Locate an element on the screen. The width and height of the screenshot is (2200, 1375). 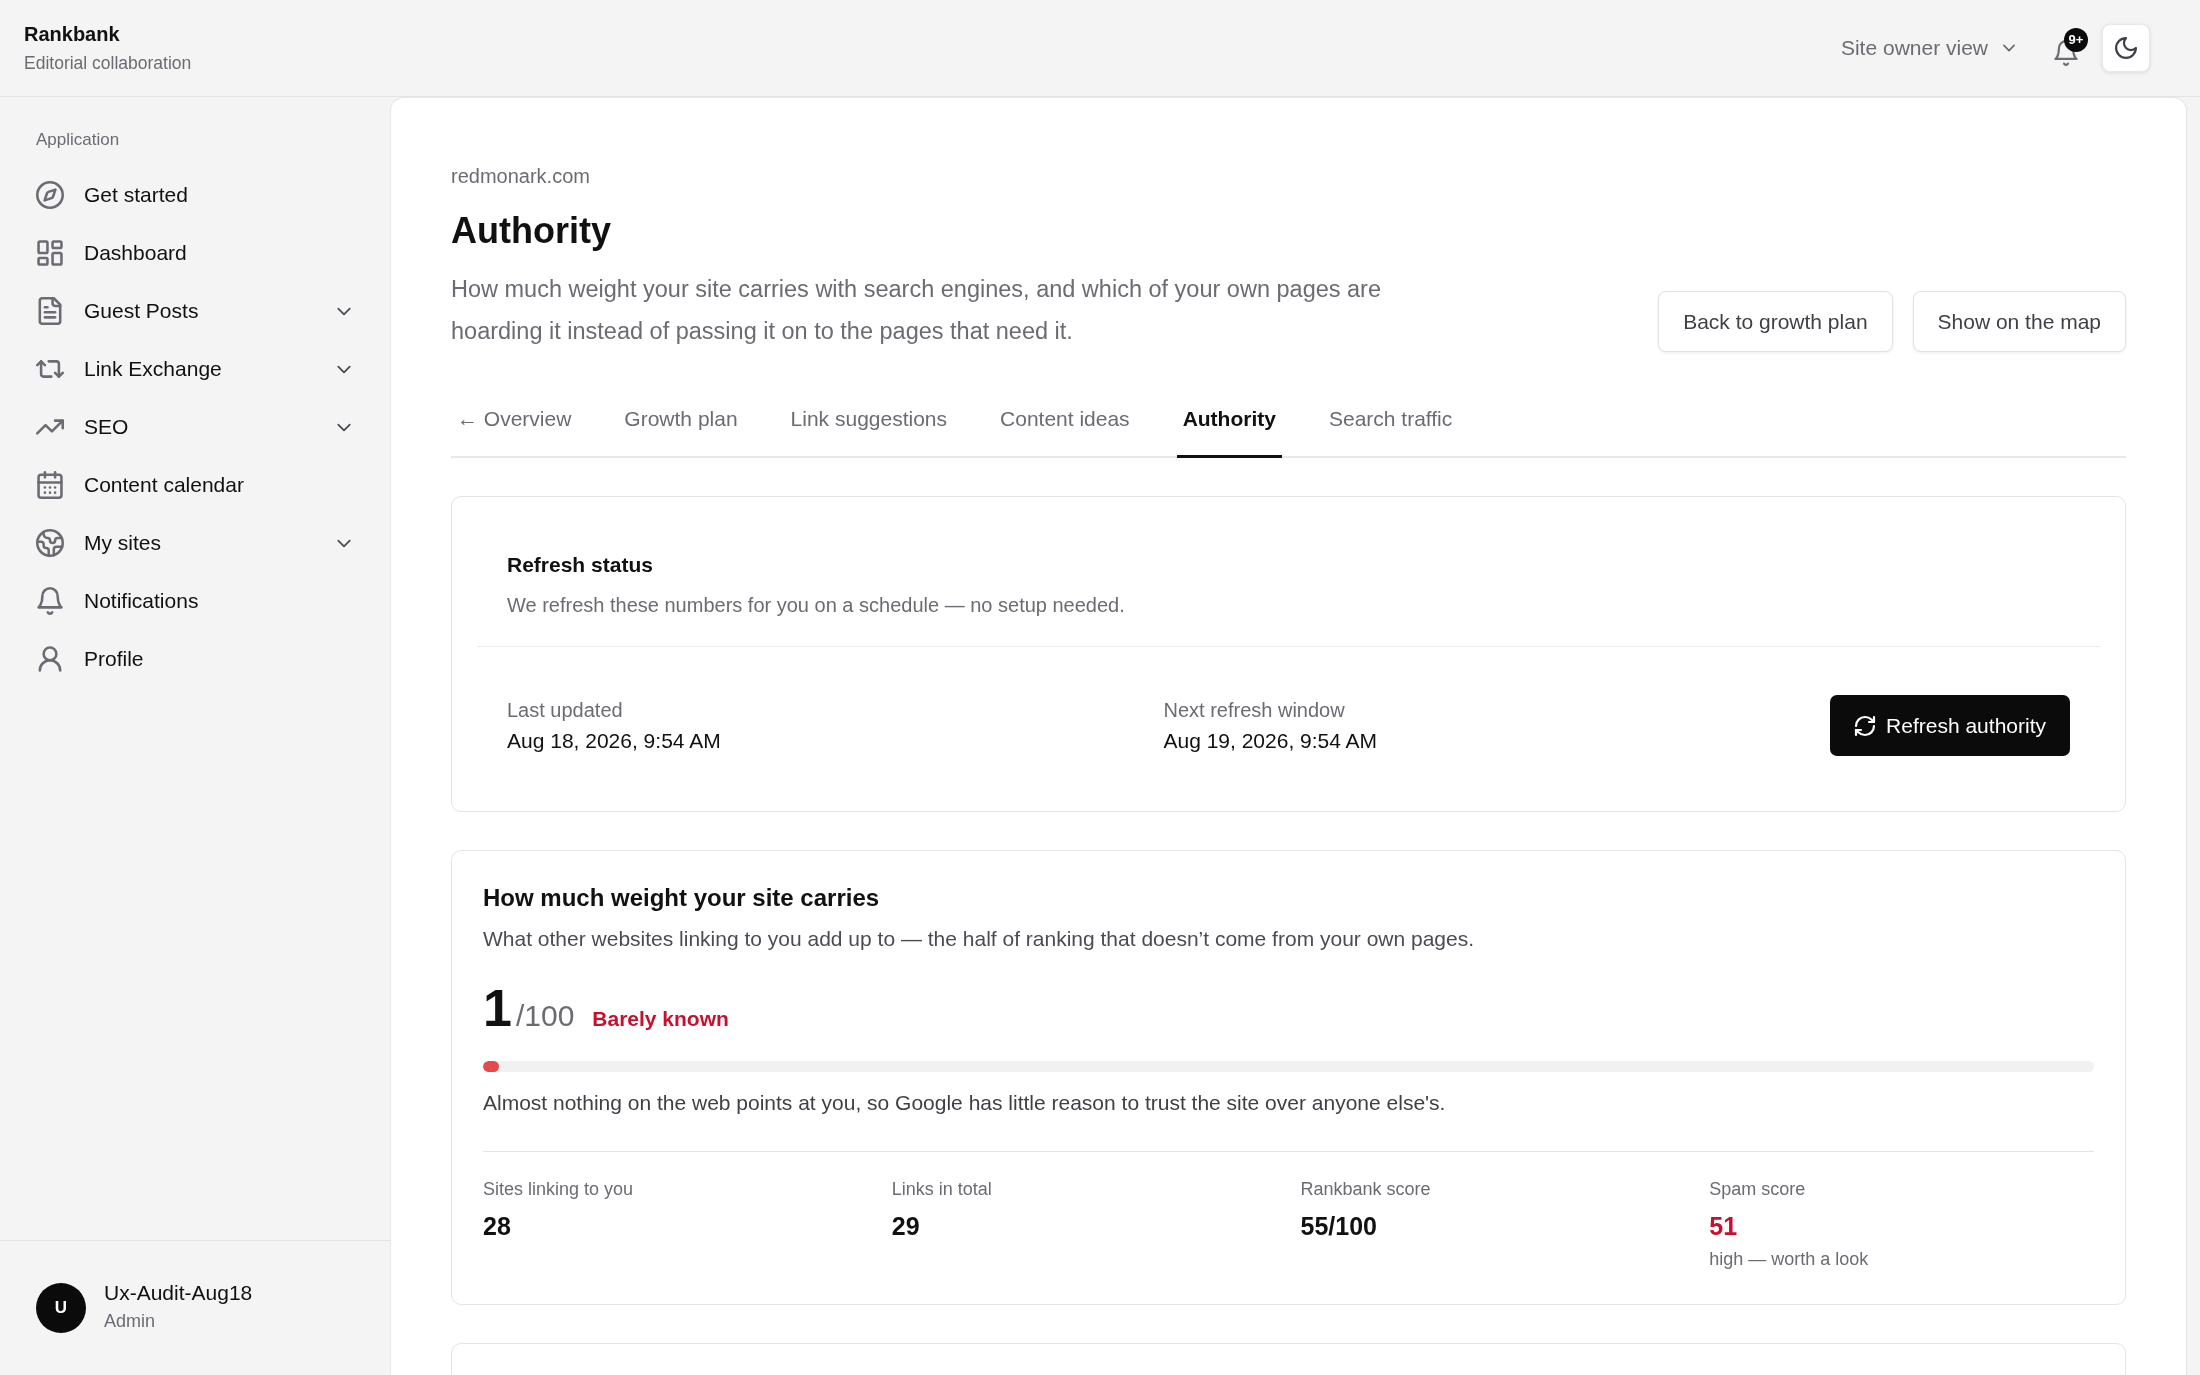
stat-label: Spam score is located at coordinates (1758, 1189).